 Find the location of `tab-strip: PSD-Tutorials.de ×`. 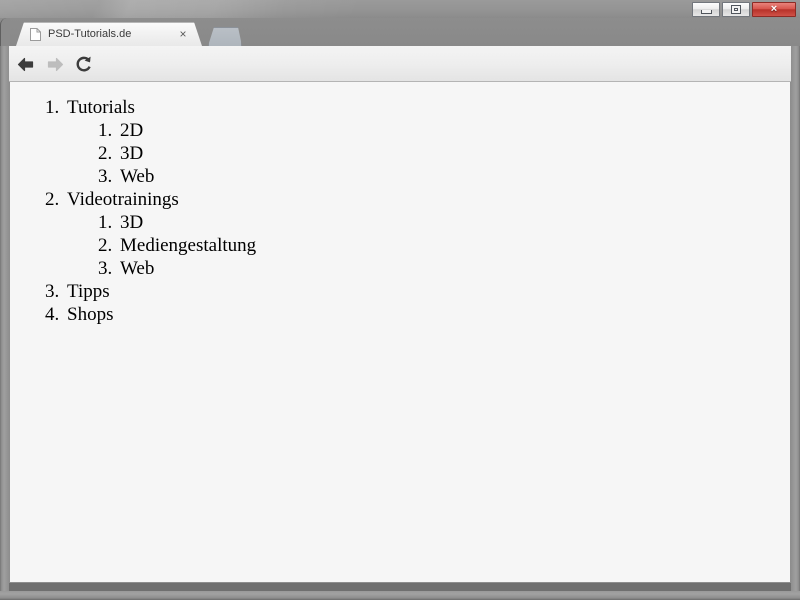

tab-strip: PSD-Tutorials.de × is located at coordinates (400, 32).